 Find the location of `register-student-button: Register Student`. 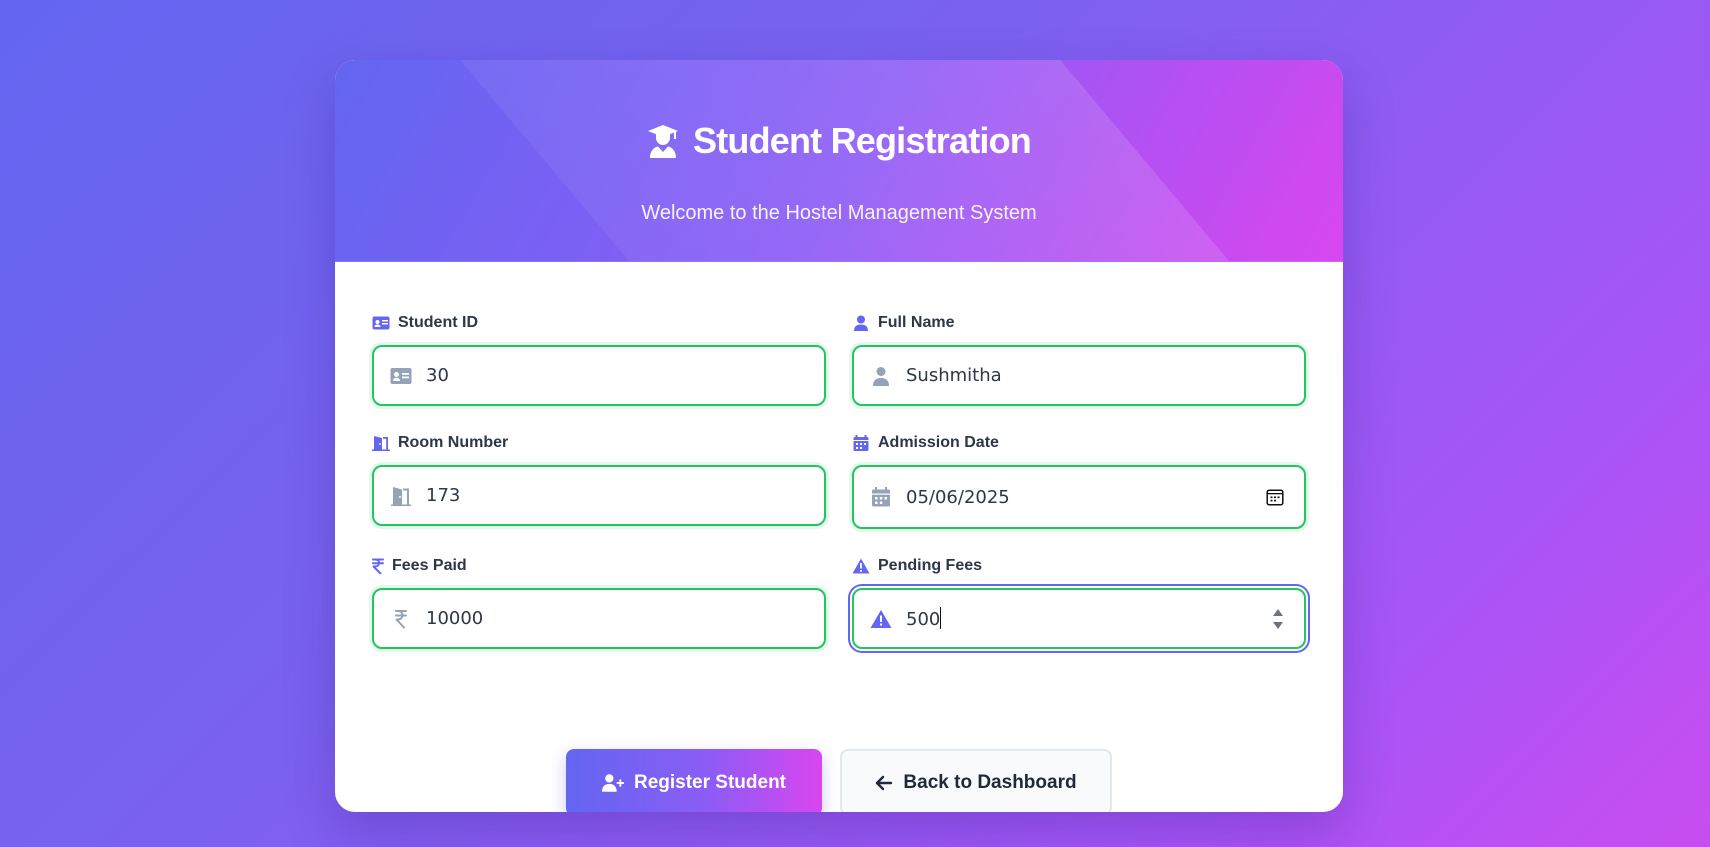

register-student-button: Register Student is located at coordinates (694, 780).